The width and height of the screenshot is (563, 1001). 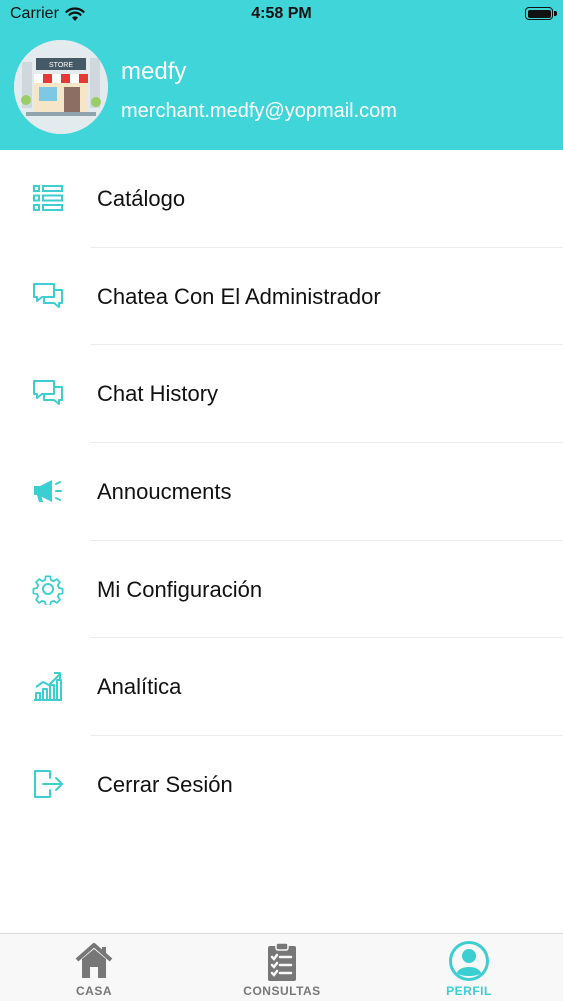 What do you see at coordinates (282, 961) in the screenshot?
I see `clipboard-icon` at bounding box center [282, 961].